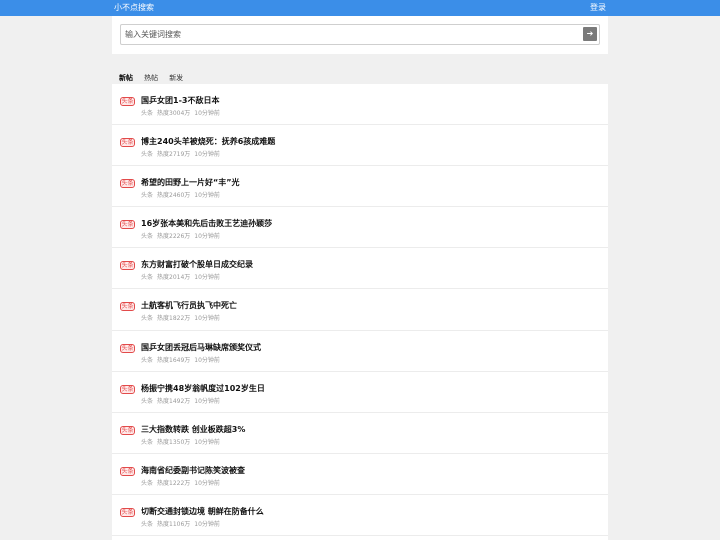  I want to click on item-meta: 头条 热度2014万 10分钟前, so click(182, 276).